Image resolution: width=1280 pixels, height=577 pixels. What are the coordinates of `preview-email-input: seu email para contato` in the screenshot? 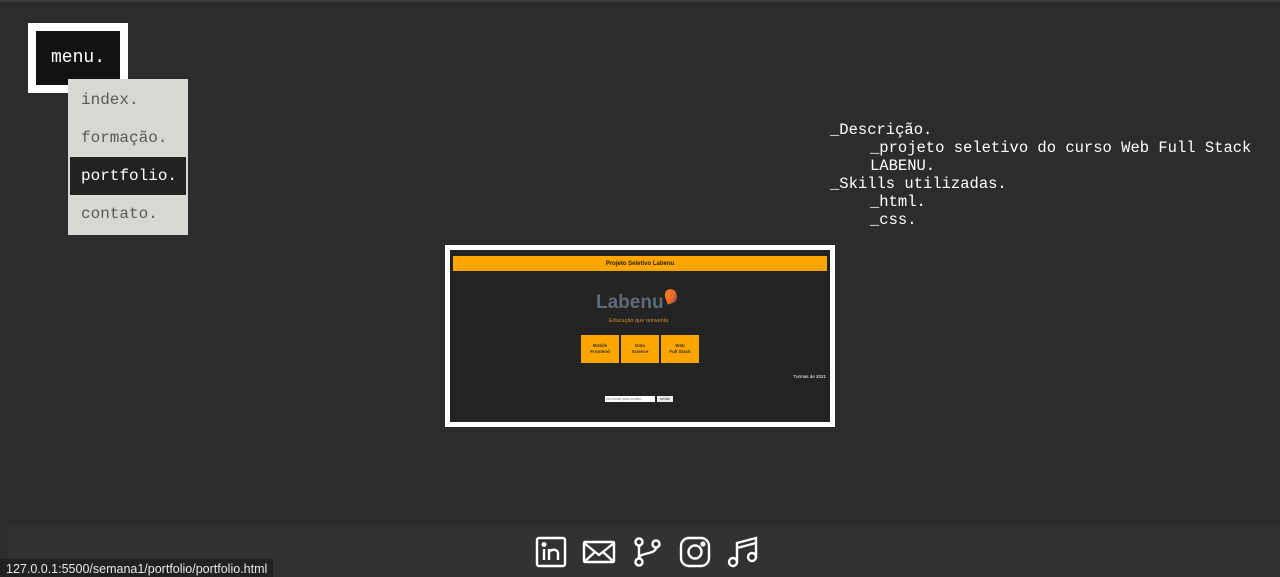 It's located at (630, 399).